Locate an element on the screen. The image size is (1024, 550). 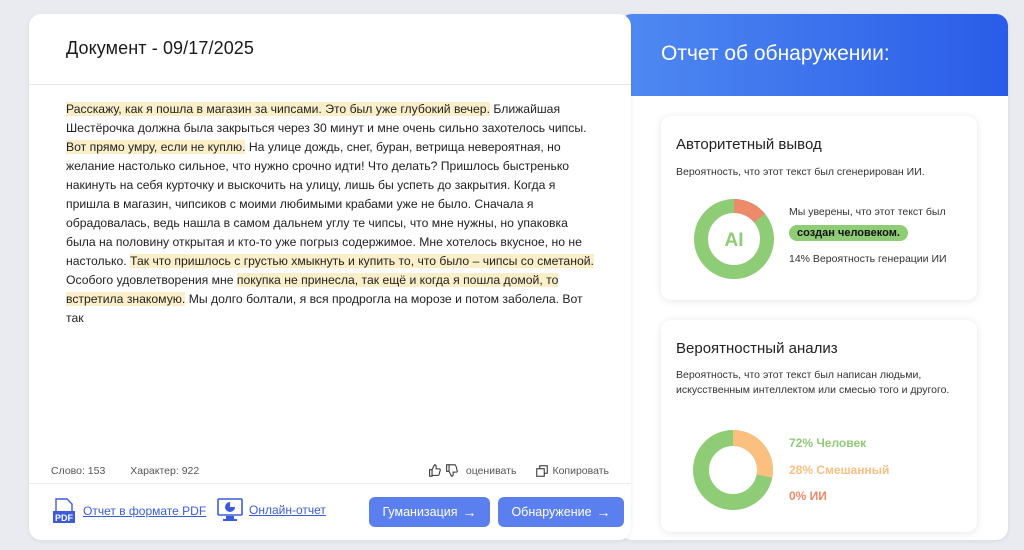
document-title: Документ - 09/17/2025 is located at coordinates (160, 48).